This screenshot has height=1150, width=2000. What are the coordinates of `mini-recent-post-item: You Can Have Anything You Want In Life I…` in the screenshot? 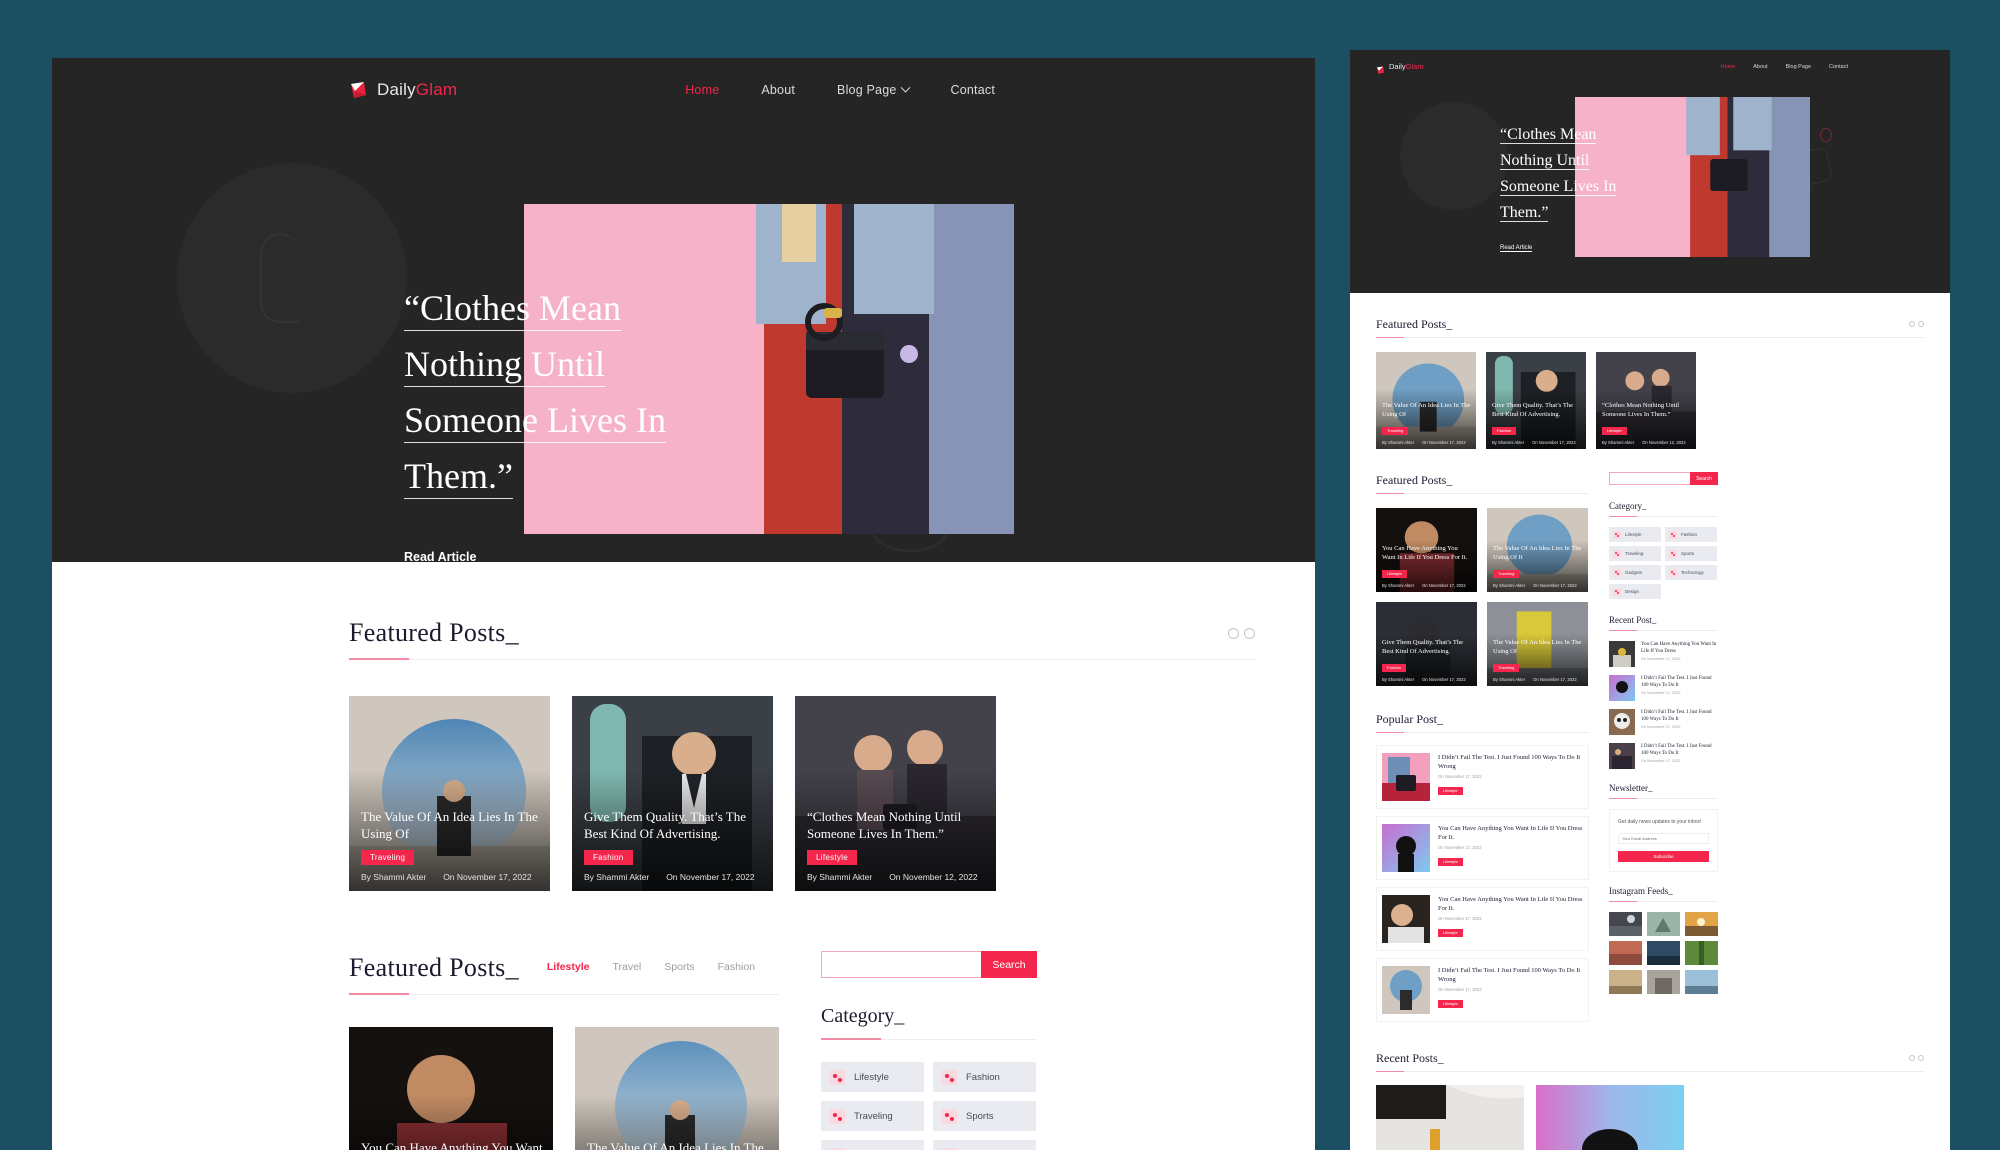 It's located at (1663, 654).